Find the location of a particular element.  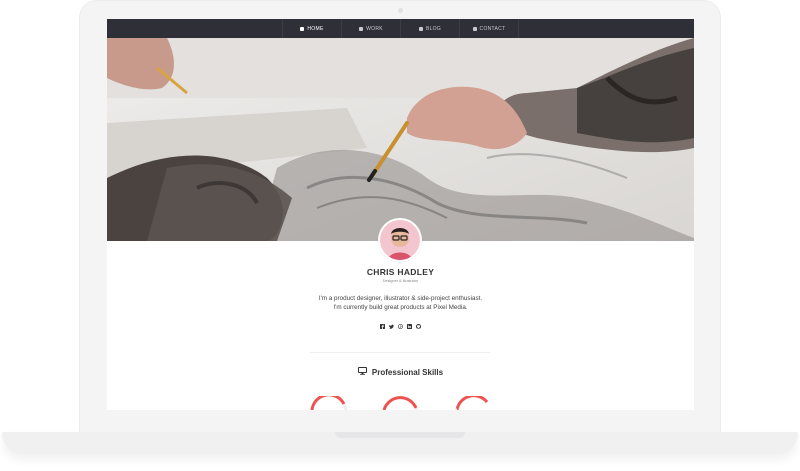

skill-rings is located at coordinates (399, 403).